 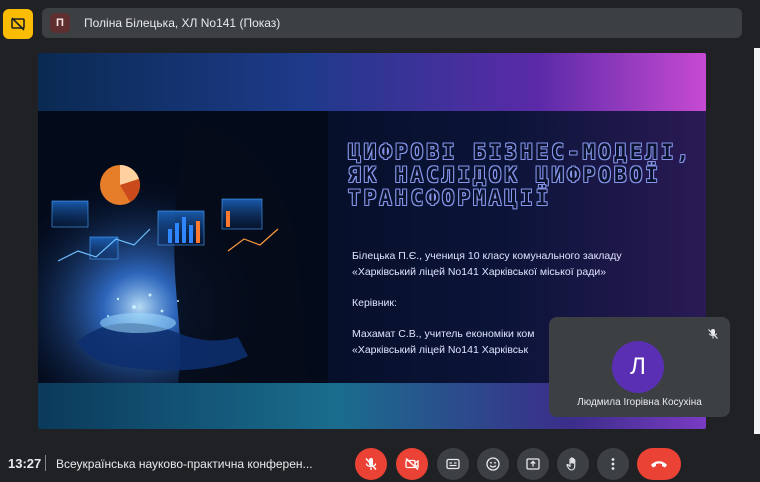 I want to click on present-now-button, so click(x=533, y=464).